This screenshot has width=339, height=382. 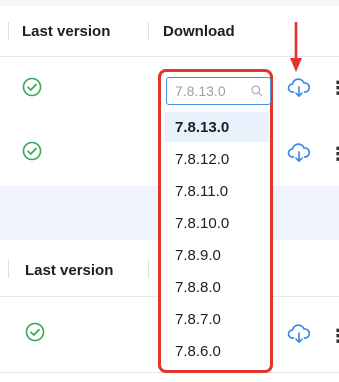 I want to click on version-option: 7.8.13.0, so click(x=217, y=127).